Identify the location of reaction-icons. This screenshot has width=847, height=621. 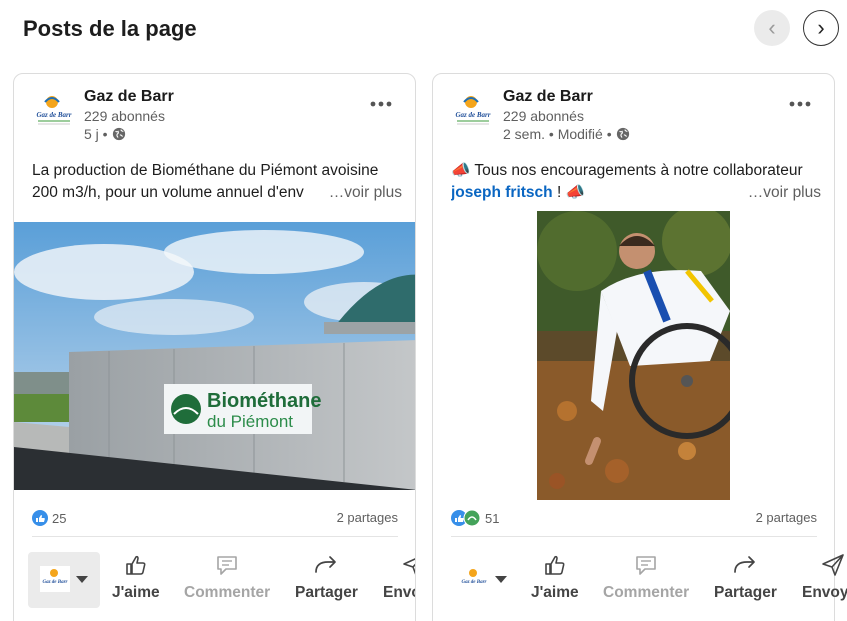
(466, 518).